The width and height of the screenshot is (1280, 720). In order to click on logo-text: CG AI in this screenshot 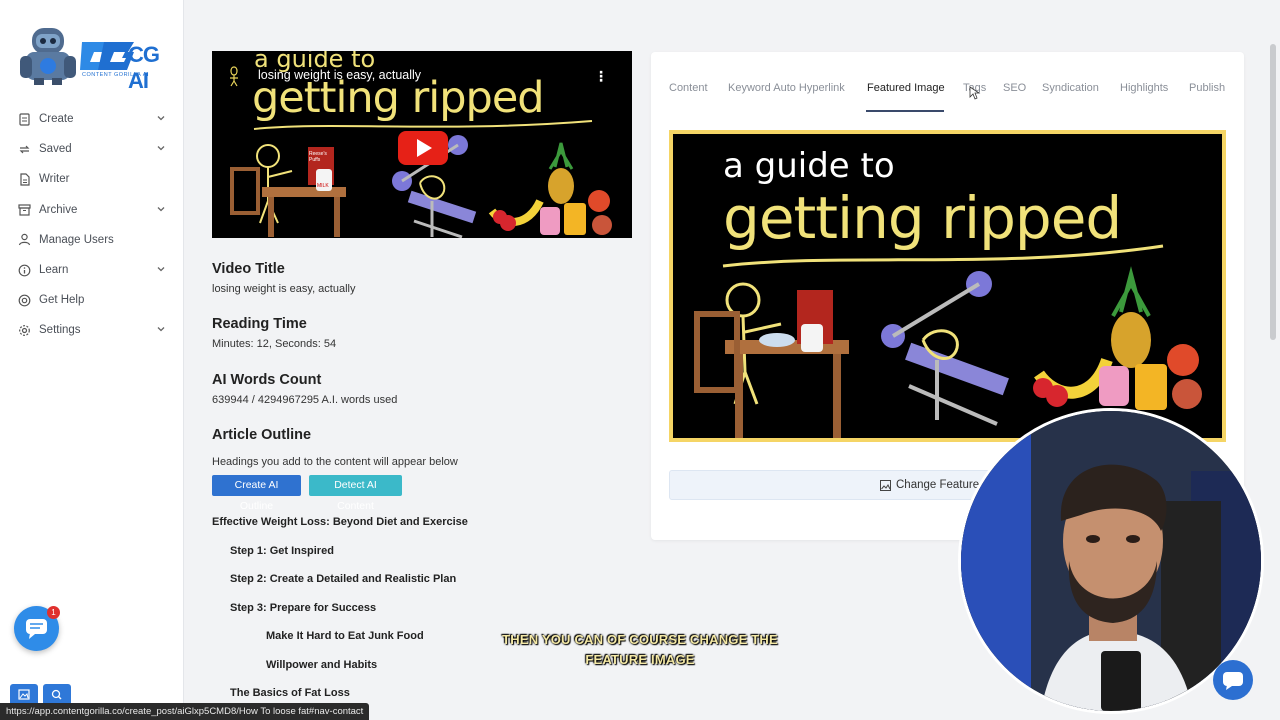, I will do `click(144, 67)`.